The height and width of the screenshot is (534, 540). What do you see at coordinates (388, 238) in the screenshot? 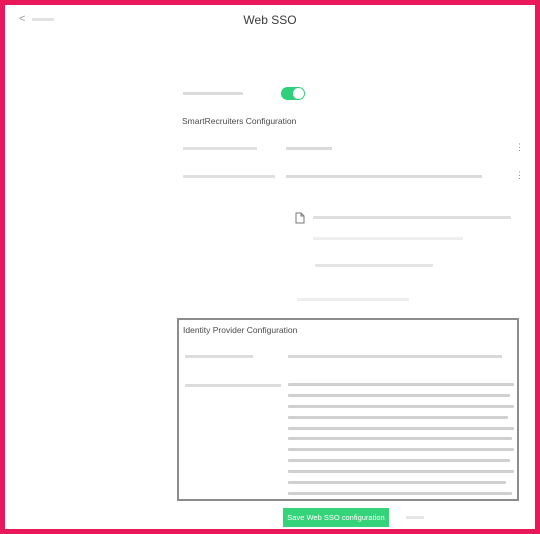
I see `metadata-hint-text` at bounding box center [388, 238].